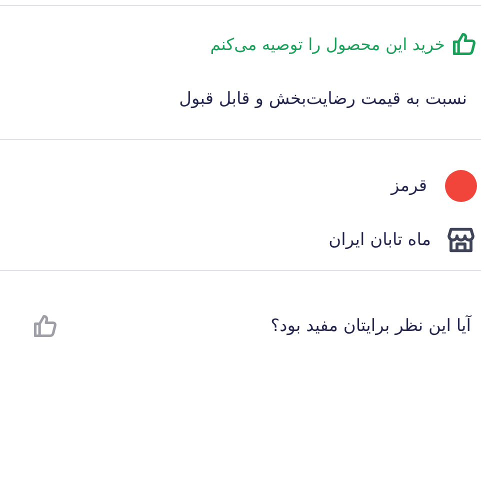  Describe the element at coordinates (409, 186) in the screenshot. I see `color-name: قرمز` at that location.